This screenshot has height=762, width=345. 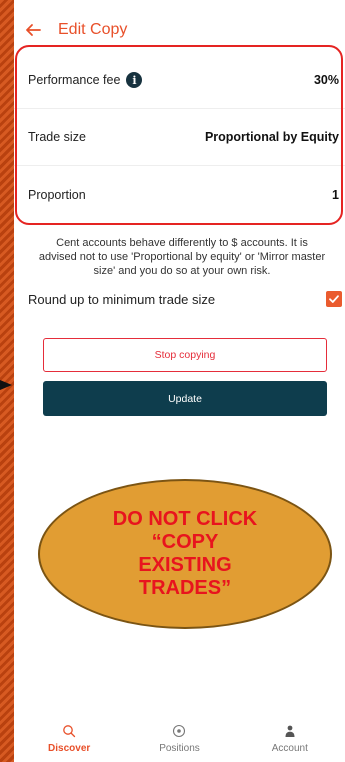 What do you see at coordinates (179, 748) in the screenshot?
I see `nav-label: Positions` at bounding box center [179, 748].